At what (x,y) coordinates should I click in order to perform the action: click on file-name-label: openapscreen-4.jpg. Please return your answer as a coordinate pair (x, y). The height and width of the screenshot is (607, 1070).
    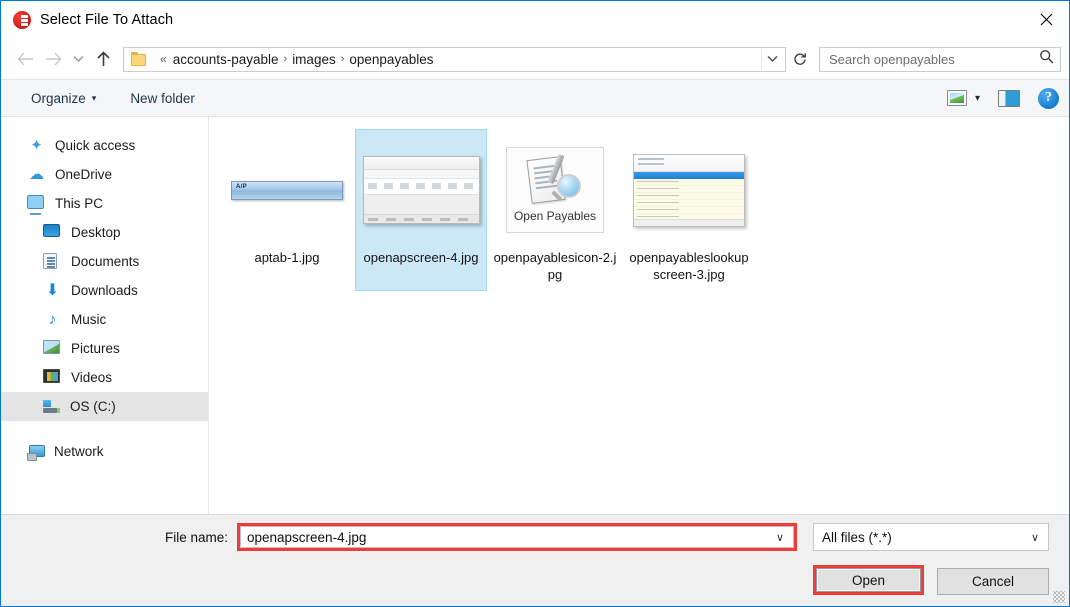
    Looking at the image, I should click on (421, 257).